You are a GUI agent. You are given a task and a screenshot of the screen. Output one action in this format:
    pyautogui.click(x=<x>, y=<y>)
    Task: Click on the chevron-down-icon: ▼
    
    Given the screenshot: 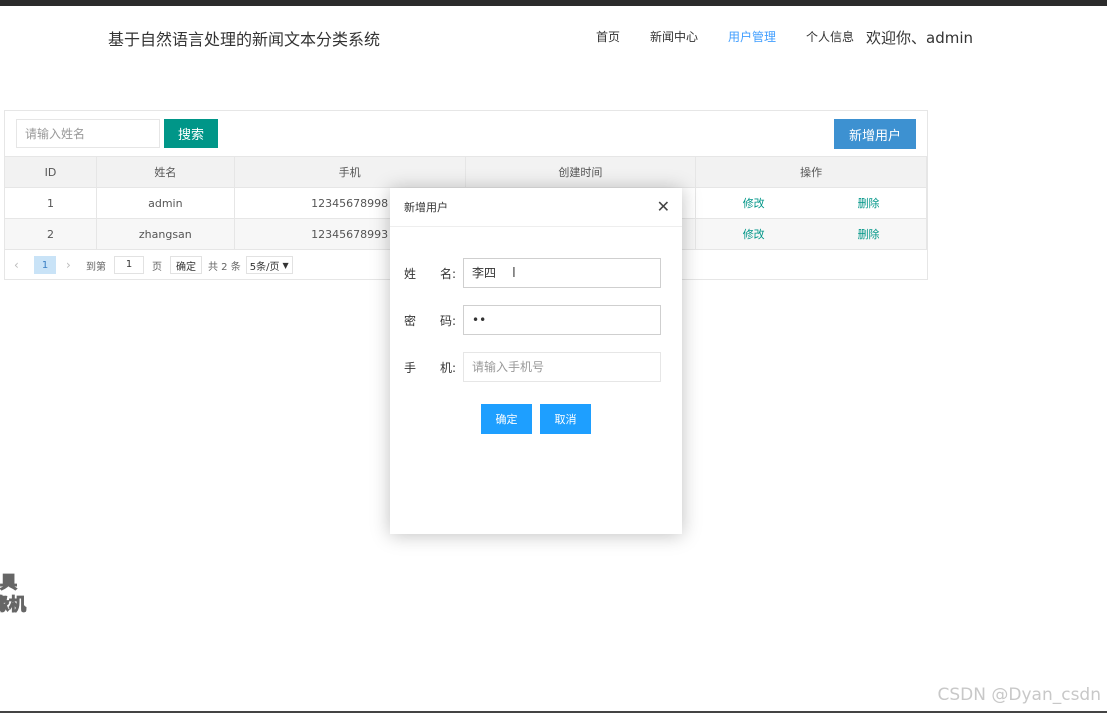 What is the action you would take?
    pyautogui.click(x=285, y=265)
    